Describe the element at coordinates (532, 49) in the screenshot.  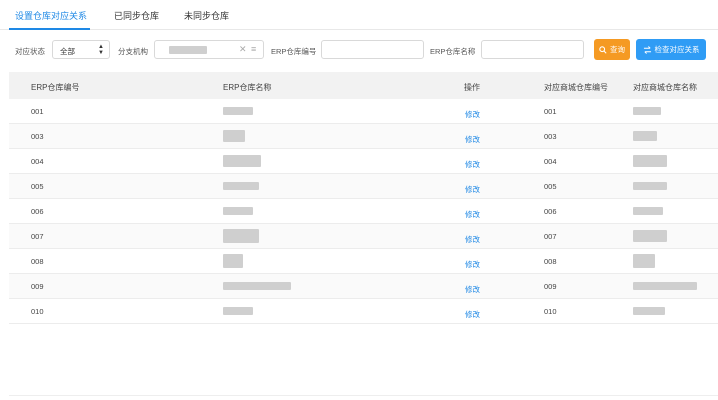
I see `erp-name-input` at that location.